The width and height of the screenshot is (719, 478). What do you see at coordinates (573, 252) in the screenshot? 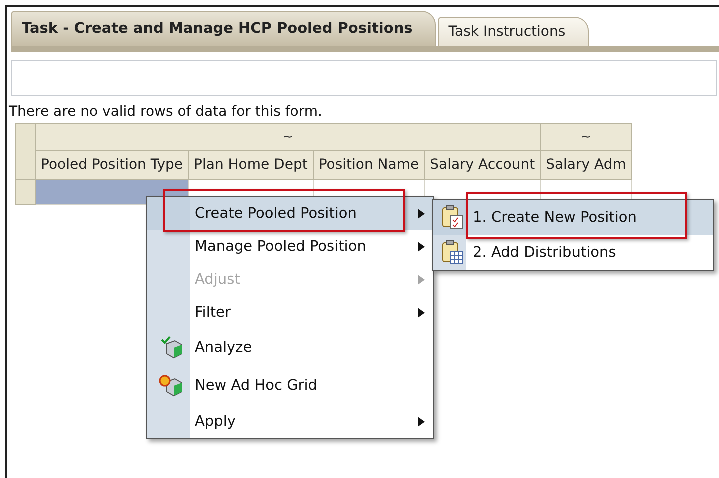
I see `menu-item: 2. Add Distributions` at bounding box center [573, 252].